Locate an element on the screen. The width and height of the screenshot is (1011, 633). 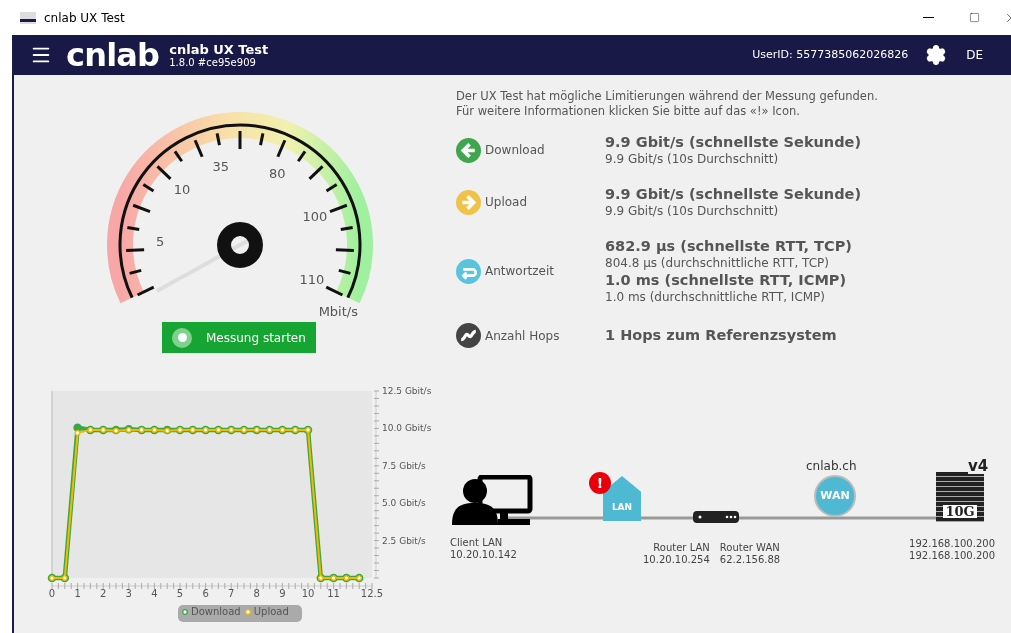
node-label: Router WAN is located at coordinates (749, 548).